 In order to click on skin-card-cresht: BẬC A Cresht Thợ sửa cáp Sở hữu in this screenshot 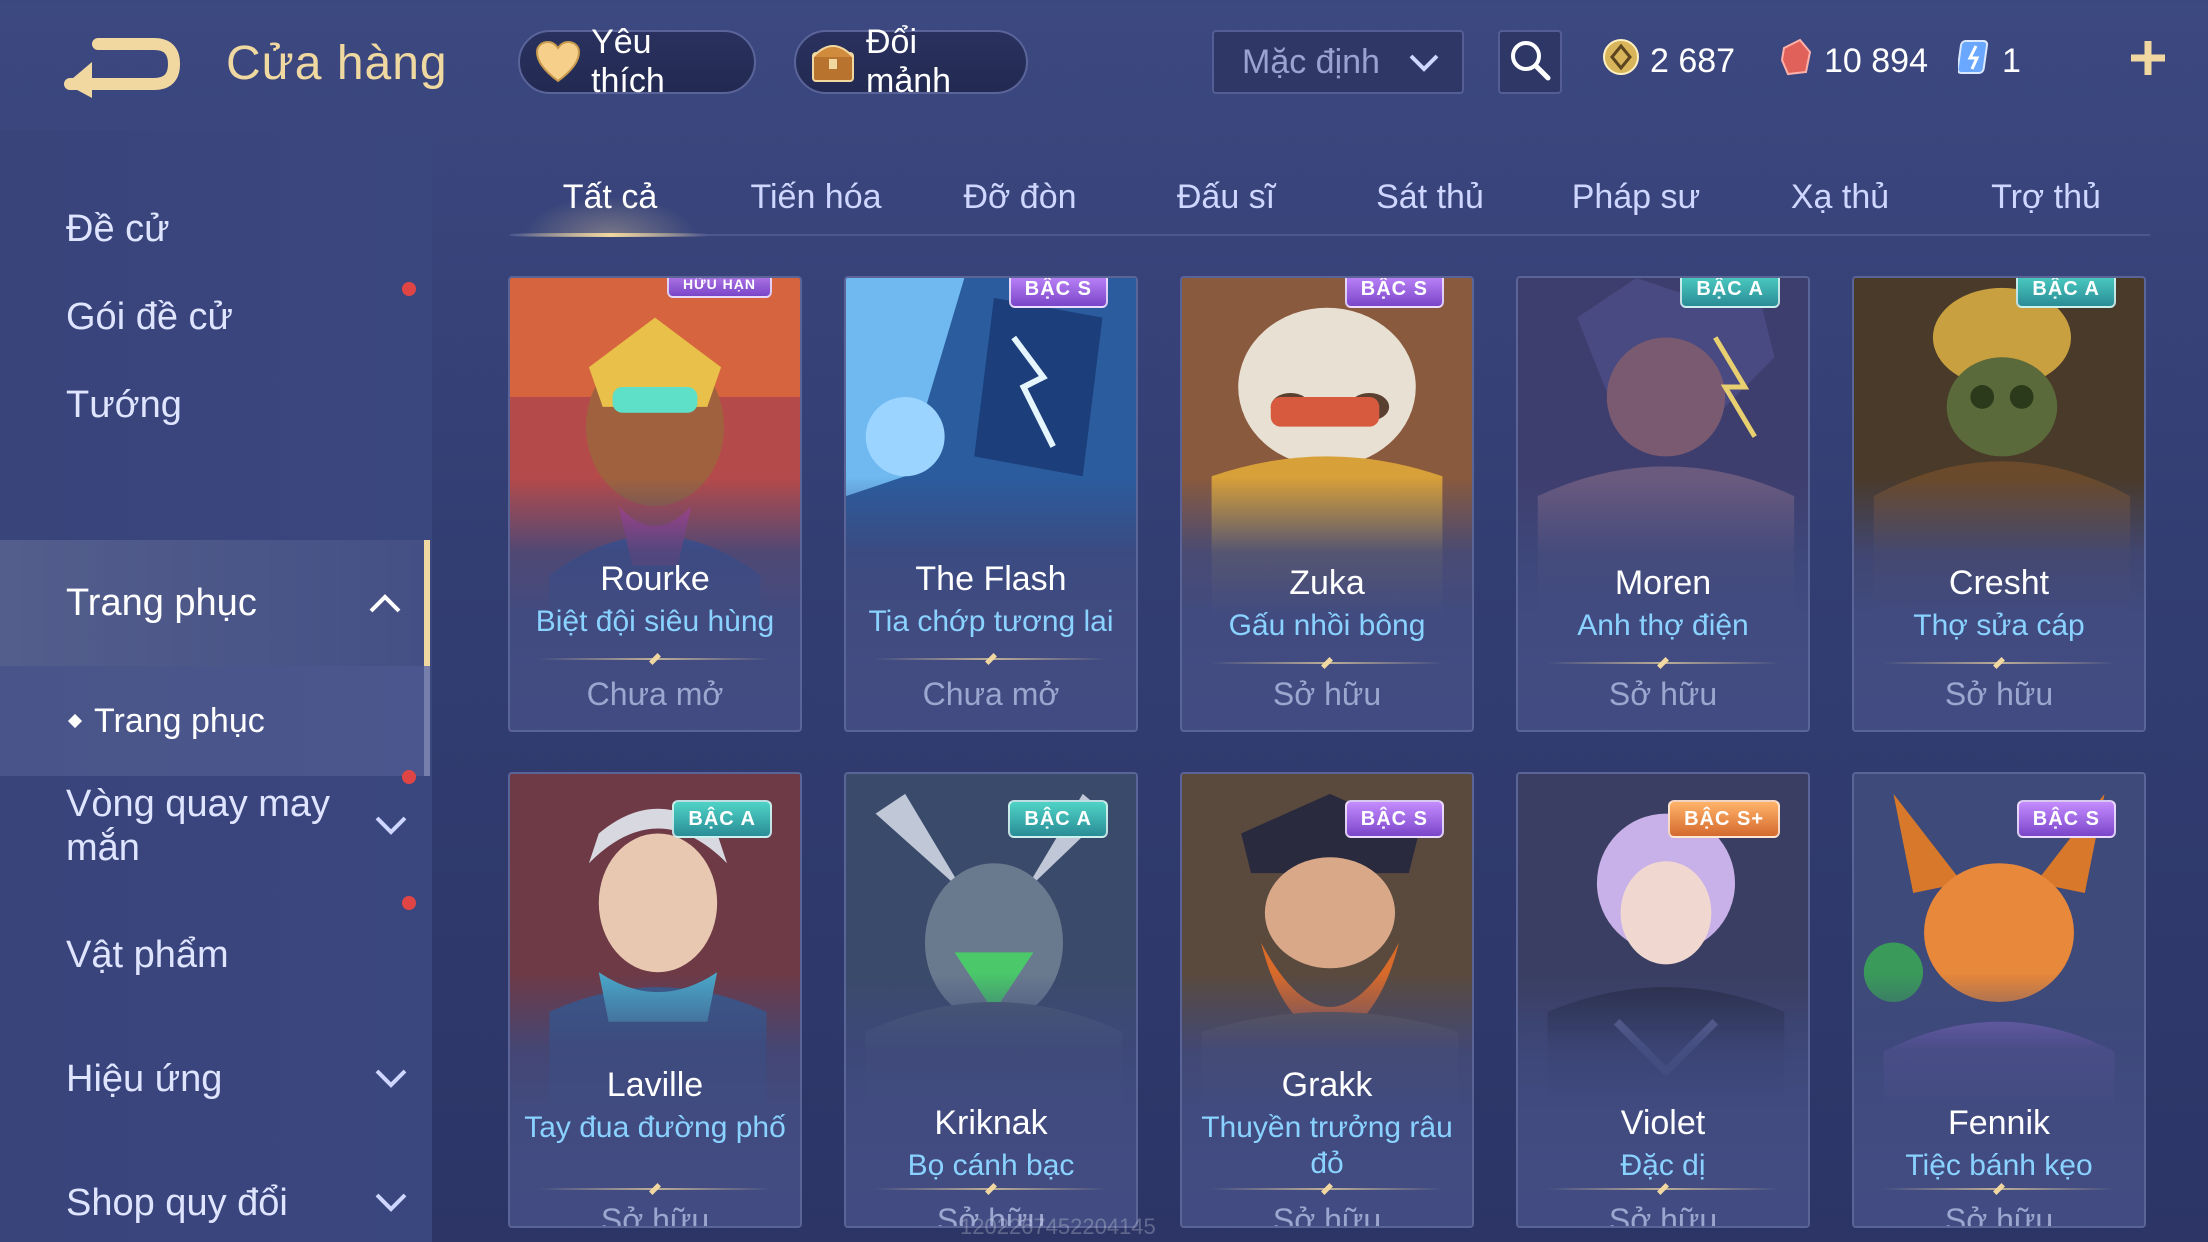, I will do `click(1999, 504)`.